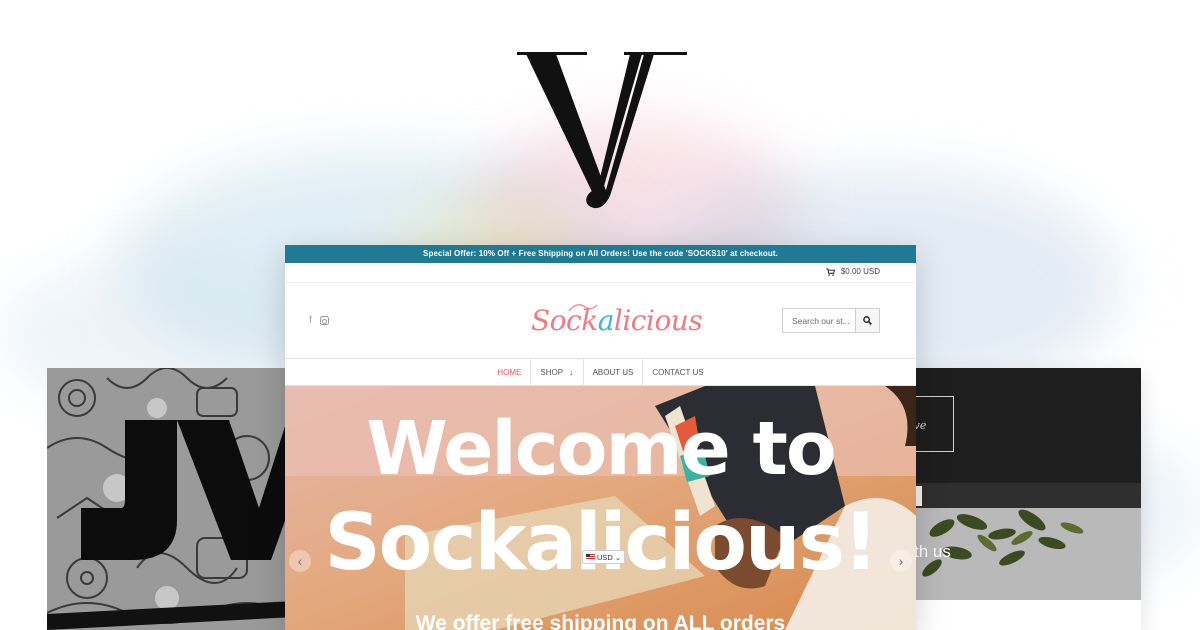 This screenshot has height=630, width=1200. Describe the element at coordinates (860, 271) in the screenshot. I see `cart-total: $0.00 USD` at that location.